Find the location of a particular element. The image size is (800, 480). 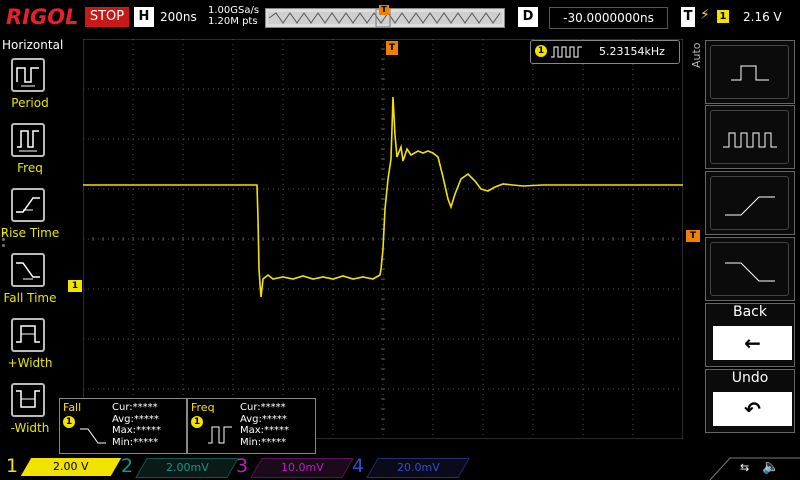

single-pulse-button is located at coordinates (750, 72).